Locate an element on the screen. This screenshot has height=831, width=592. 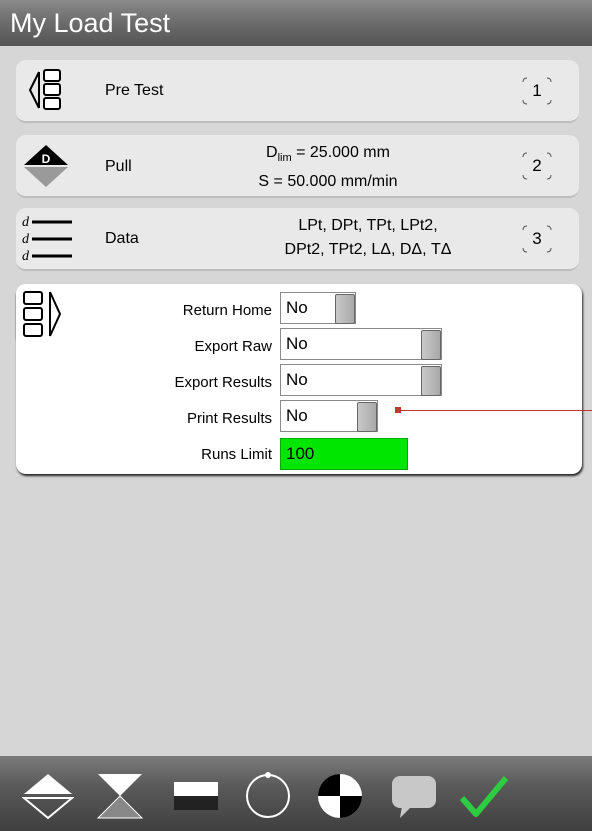
setting-return-home: Return Home No is located at coordinates (299, 309).